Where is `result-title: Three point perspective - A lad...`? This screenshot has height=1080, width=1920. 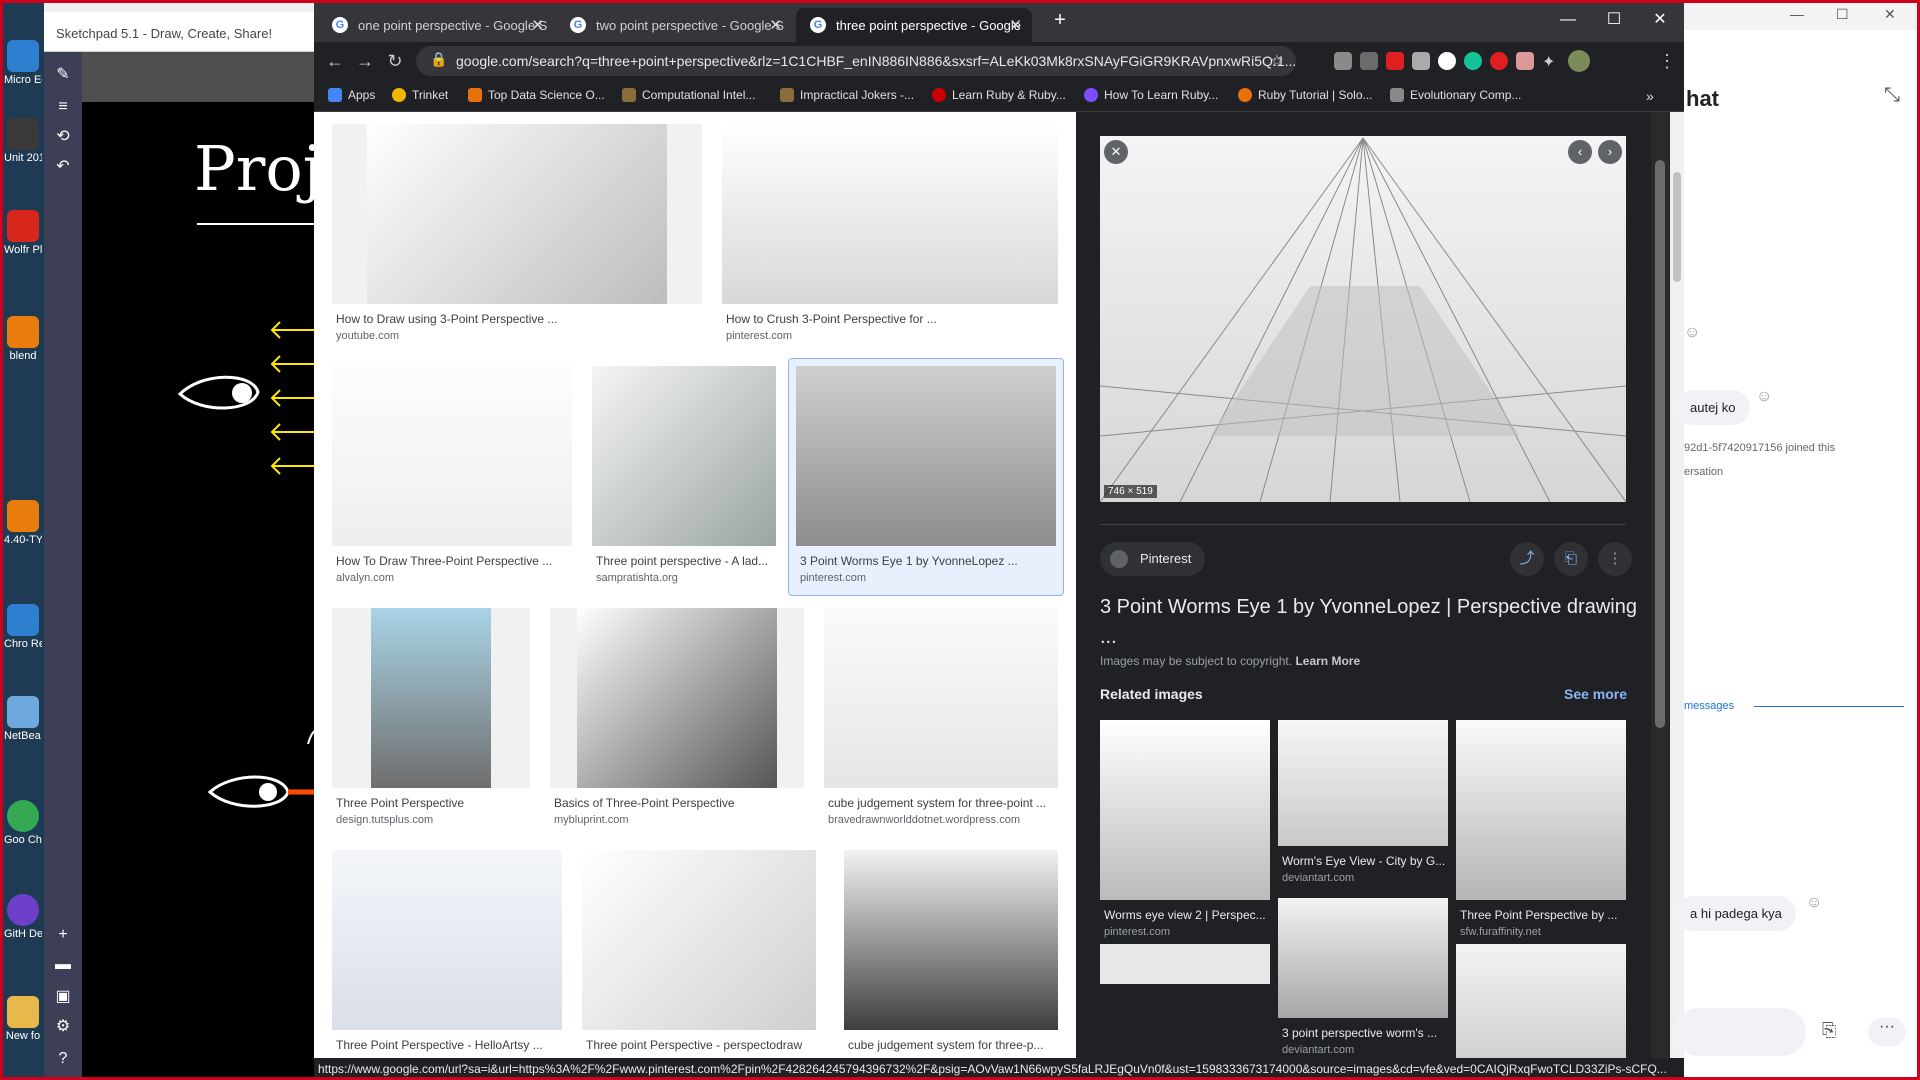 result-title: Three point perspective - A lad... is located at coordinates (686, 561).